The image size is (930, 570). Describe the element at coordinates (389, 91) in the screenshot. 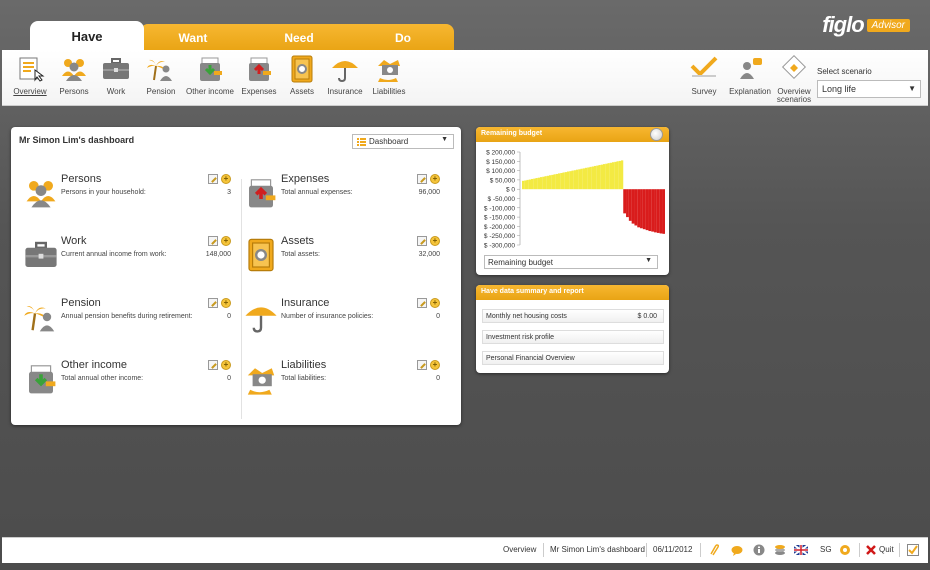

I see `toolbar-liabilities-label: Liabilities` at that location.